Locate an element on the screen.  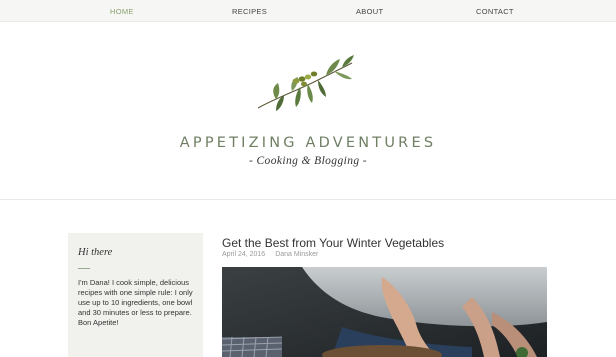
nav-item-home: HOME is located at coordinates (122, 11).